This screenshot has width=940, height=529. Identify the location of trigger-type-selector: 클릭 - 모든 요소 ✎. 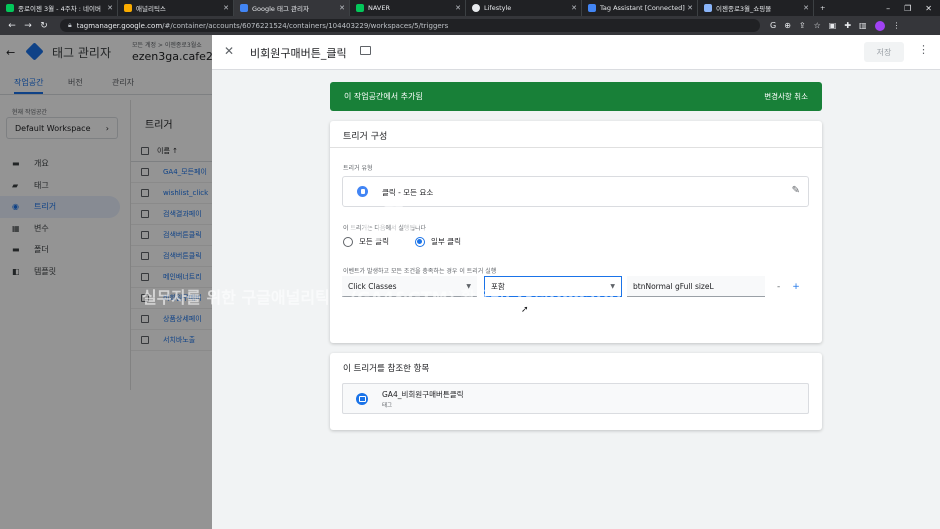
(575, 191).